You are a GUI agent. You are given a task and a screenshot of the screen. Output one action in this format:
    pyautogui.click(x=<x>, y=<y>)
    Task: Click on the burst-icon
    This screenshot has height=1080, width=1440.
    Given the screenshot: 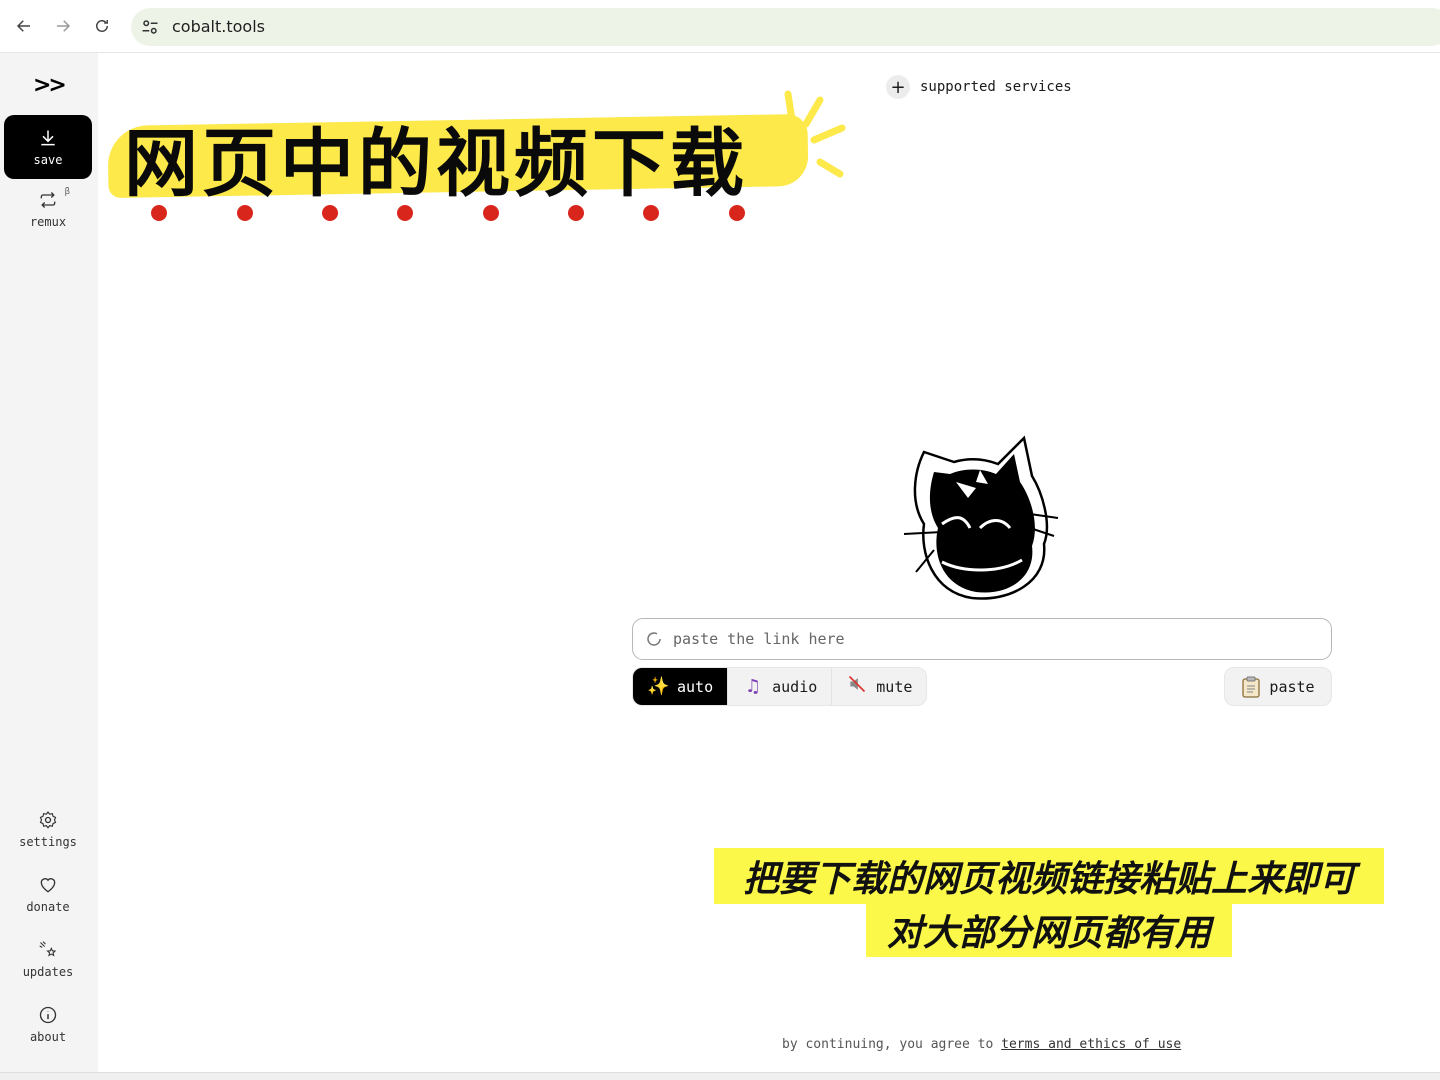 What is the action you would take?
    pyautogui.click(x=815, y=134)
    